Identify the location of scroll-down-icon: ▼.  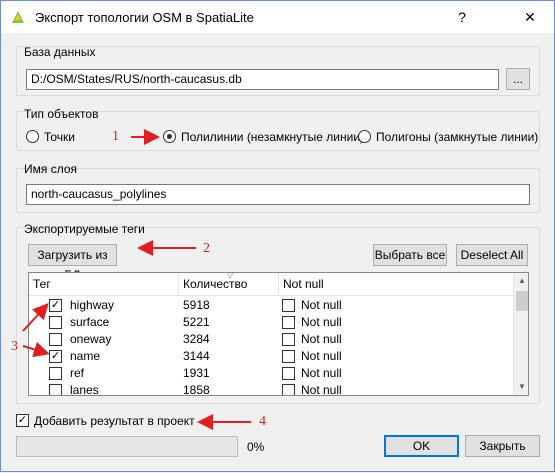
(521, 387).